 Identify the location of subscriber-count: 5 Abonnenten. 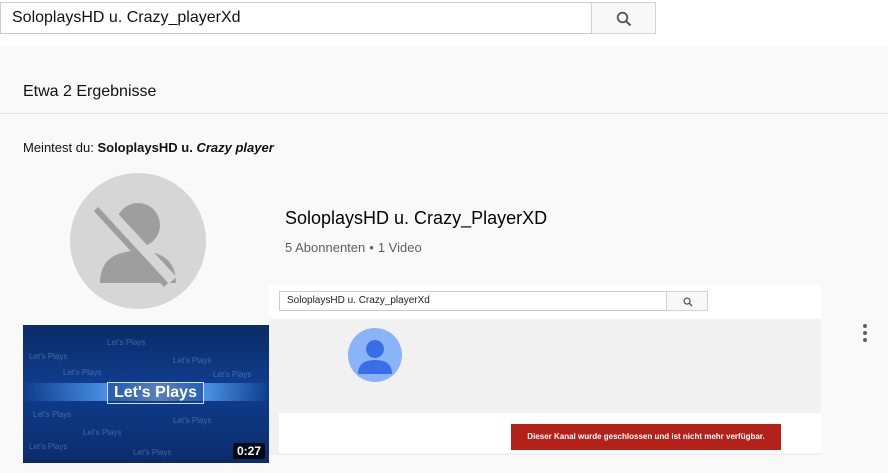
(325, 247).